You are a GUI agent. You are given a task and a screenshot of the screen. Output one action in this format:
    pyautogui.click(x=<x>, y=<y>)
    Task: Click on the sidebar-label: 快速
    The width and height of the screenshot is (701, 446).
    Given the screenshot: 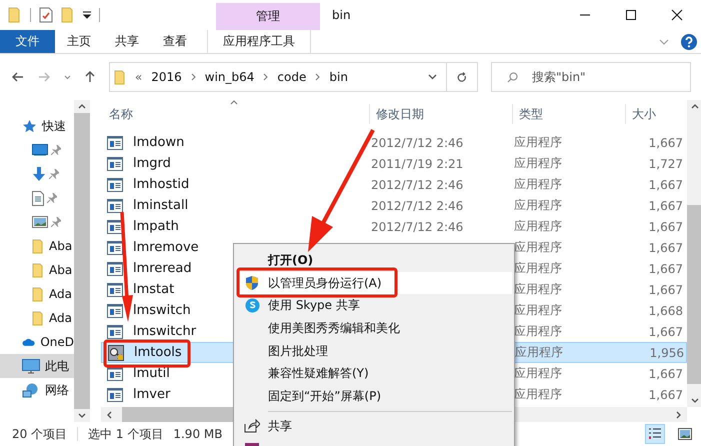 What is the action you would take?
    pyautogui.click(x=54, y=126)
    